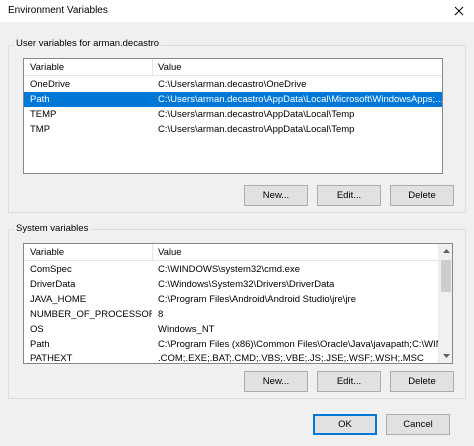  What do you see at coordinates (237, 11) in the screenshot?
I see `title-bar: Environment Variables` at bounding box center [237, 11].